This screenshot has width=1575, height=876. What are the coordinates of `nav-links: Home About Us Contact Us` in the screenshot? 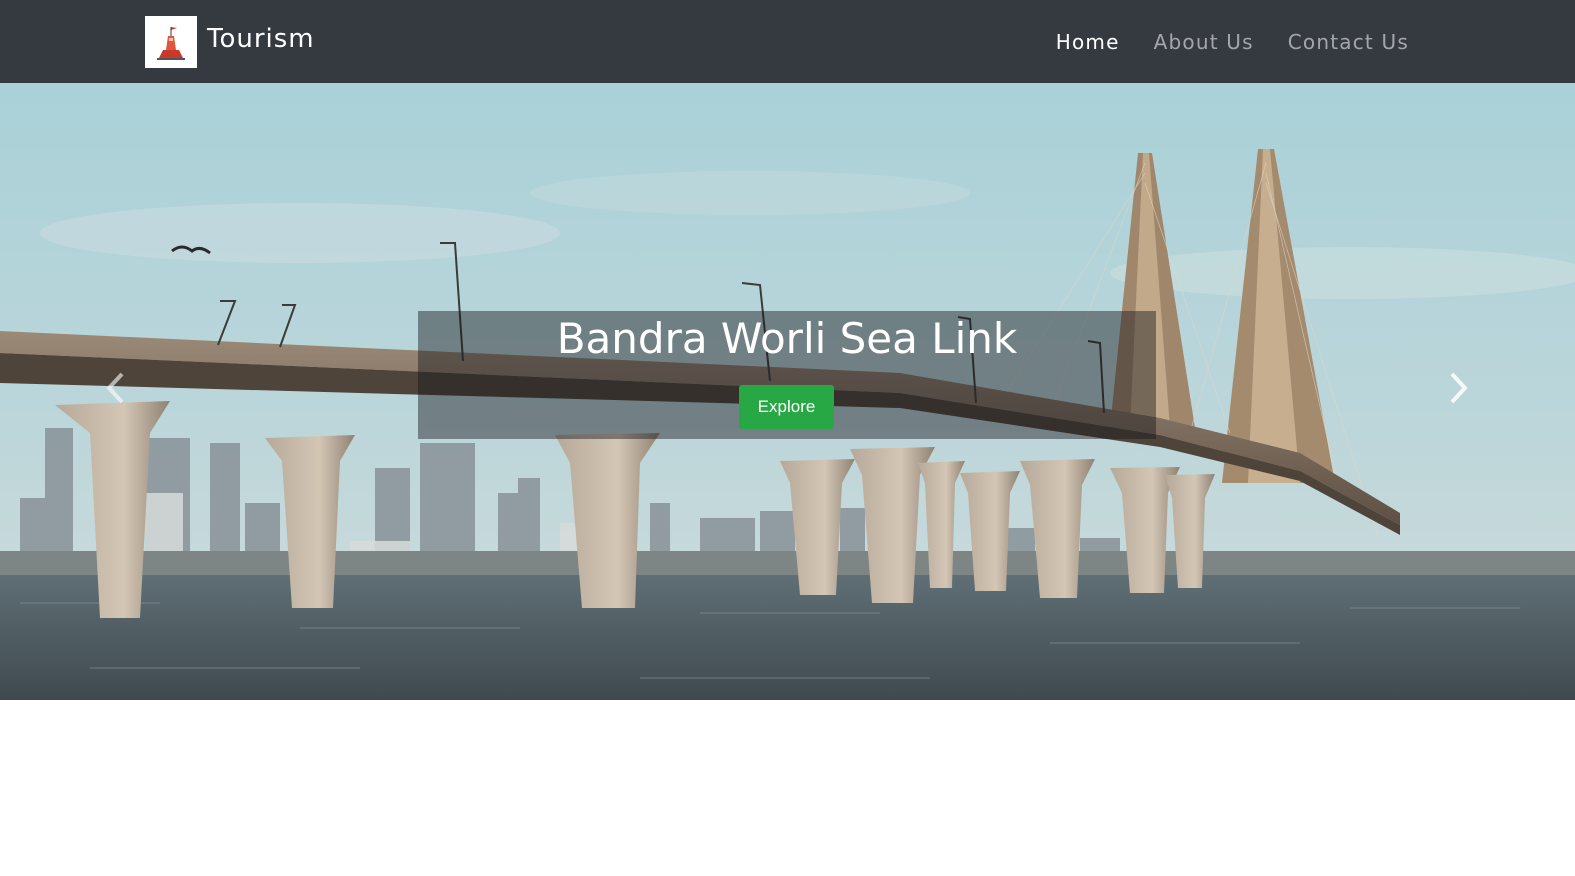 It's located at (1215, 41).